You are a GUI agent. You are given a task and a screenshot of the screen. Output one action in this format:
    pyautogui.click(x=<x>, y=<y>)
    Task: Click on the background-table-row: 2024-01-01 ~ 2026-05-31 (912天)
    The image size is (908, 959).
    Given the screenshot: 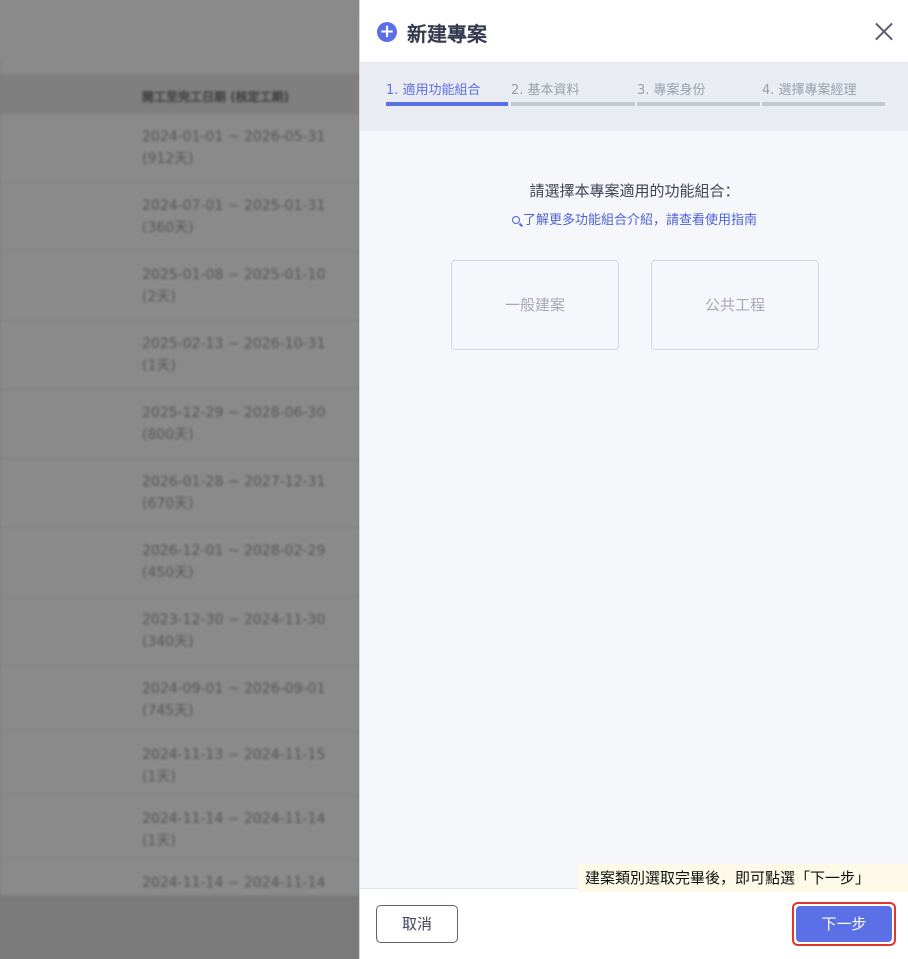 What is the action you would take?
    pyautogui.click(x=180, y=148)
    